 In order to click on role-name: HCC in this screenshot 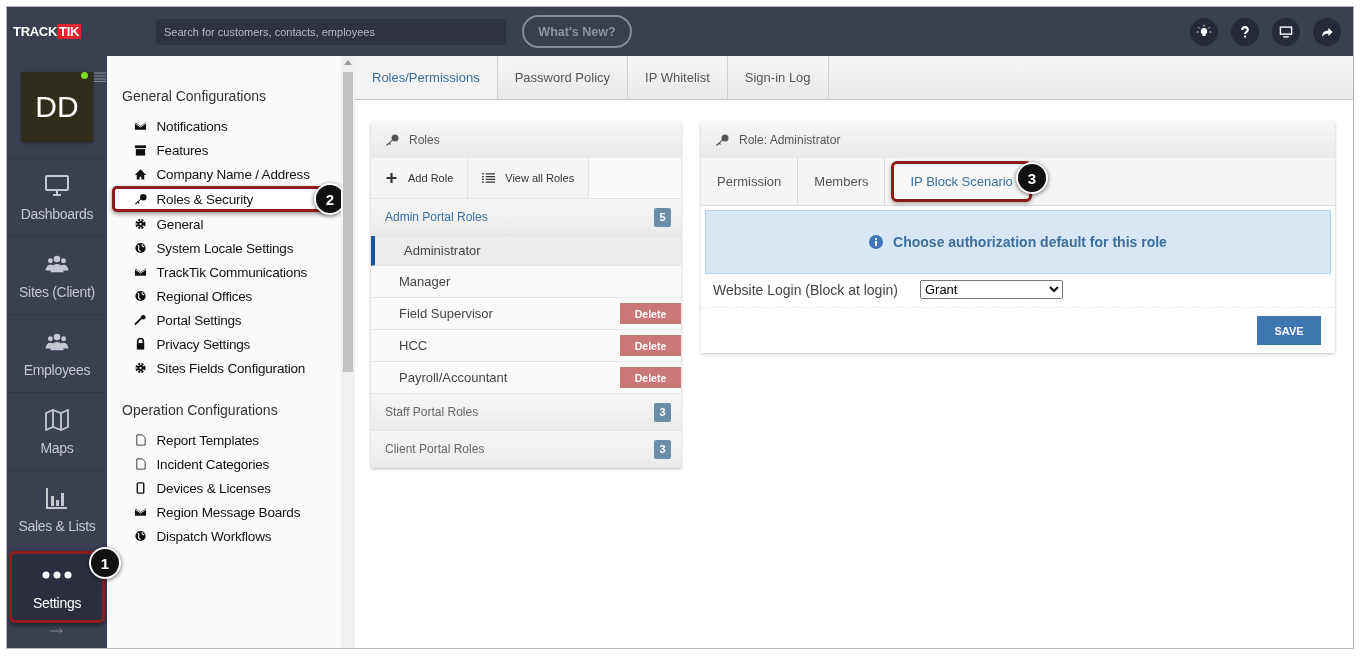, I will do `click(413, 345)`.